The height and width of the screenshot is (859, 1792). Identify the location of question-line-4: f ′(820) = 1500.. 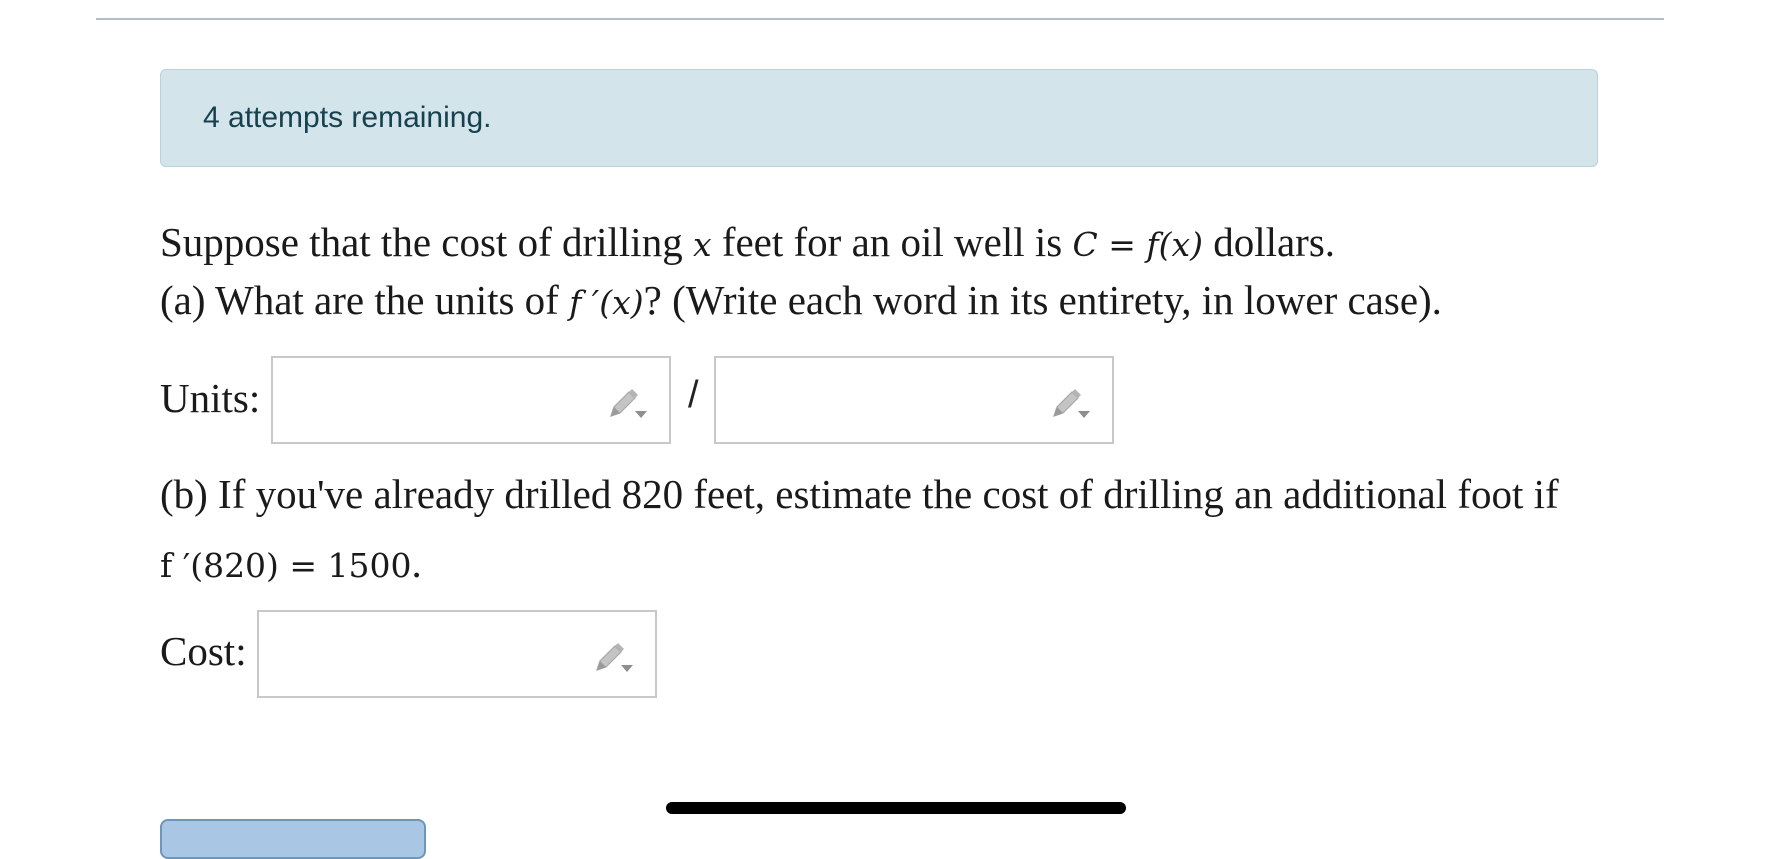
(291, 563).